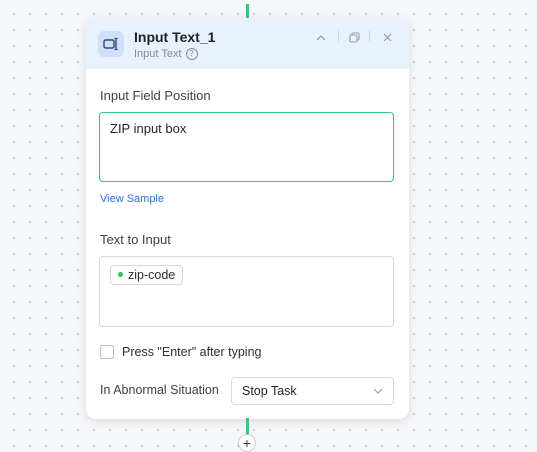  What do you see at coordinates (192, 352) in the screenshot?
I see `press-enter-label: Press "Enter" after typing` at bounding box center [192, 352].